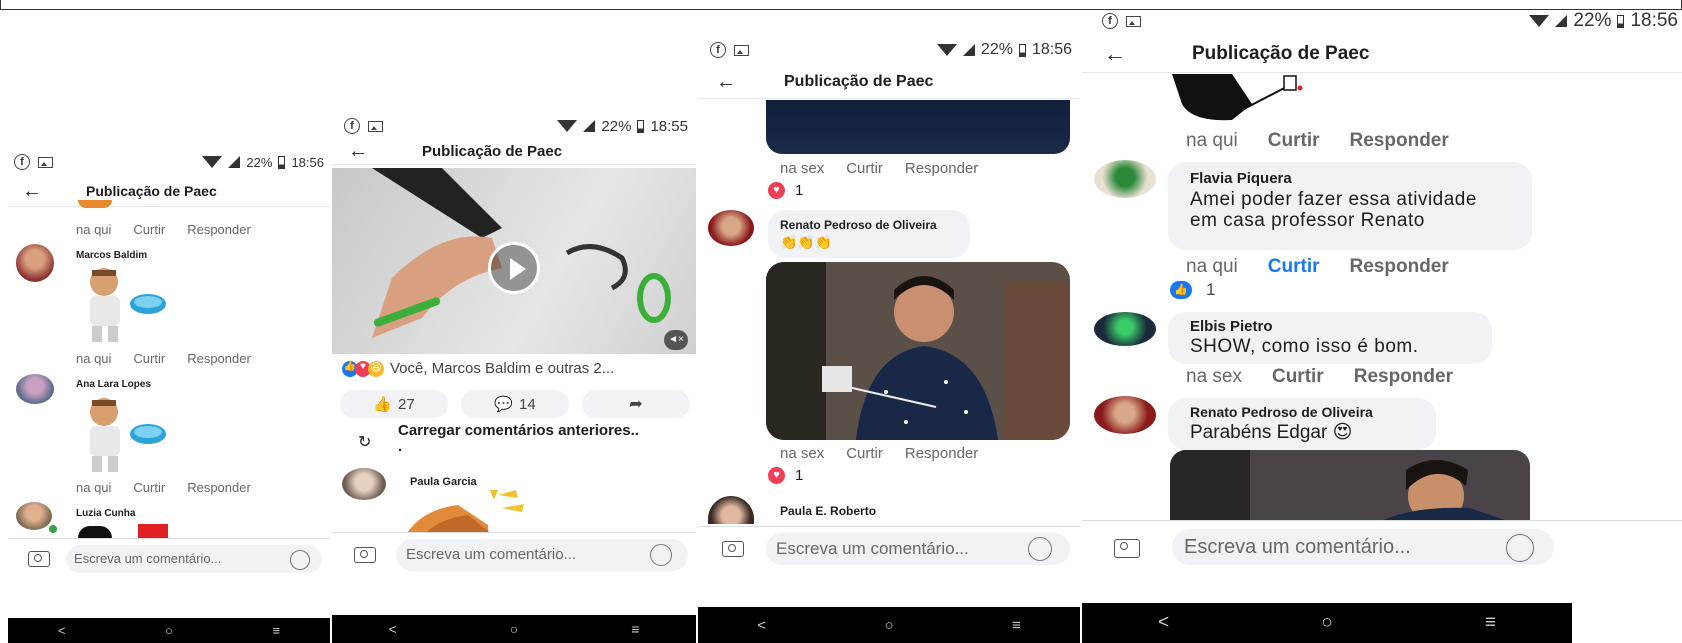 This screenshot has height=643, width=1682. What do you see at coordinates (169, 191) in the screenshot?
I see `top-bar: ← Publicação de Paec` at bounding box center [169, 191].